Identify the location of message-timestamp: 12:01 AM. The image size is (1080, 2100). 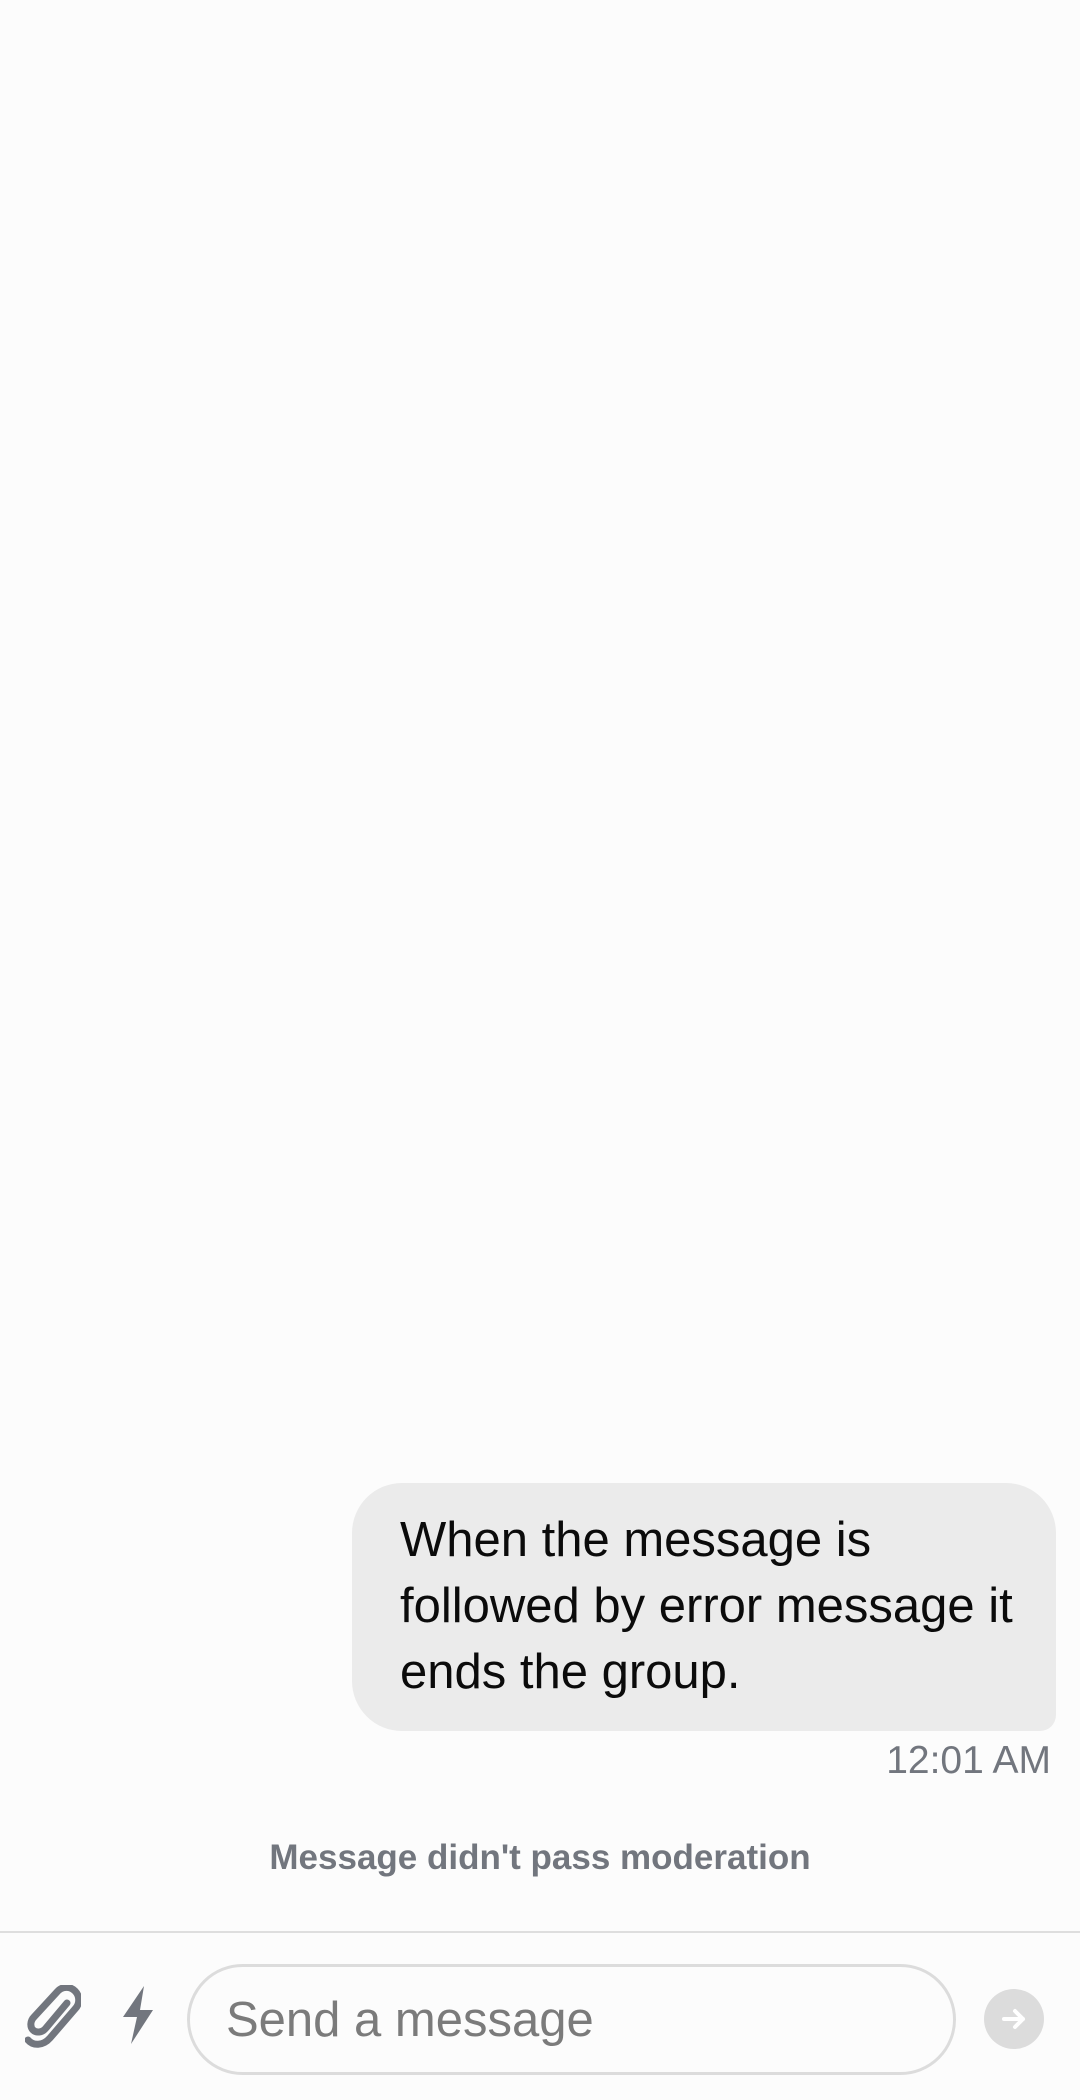
(968, 1760).